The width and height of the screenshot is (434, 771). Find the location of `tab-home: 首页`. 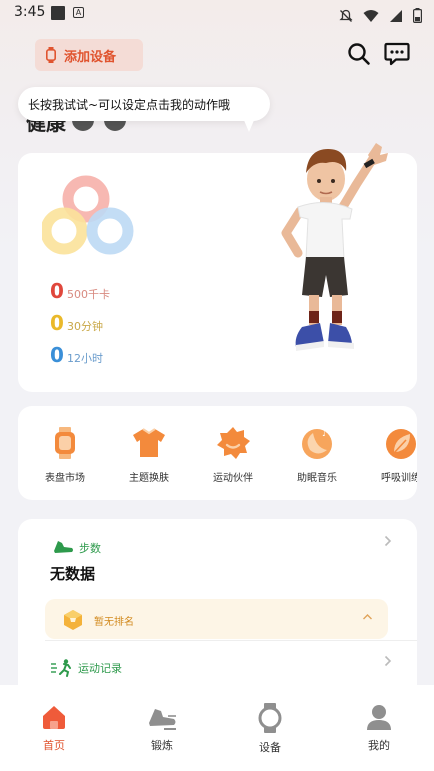

tab-home: 首页 is located at coordinates (54, 728).